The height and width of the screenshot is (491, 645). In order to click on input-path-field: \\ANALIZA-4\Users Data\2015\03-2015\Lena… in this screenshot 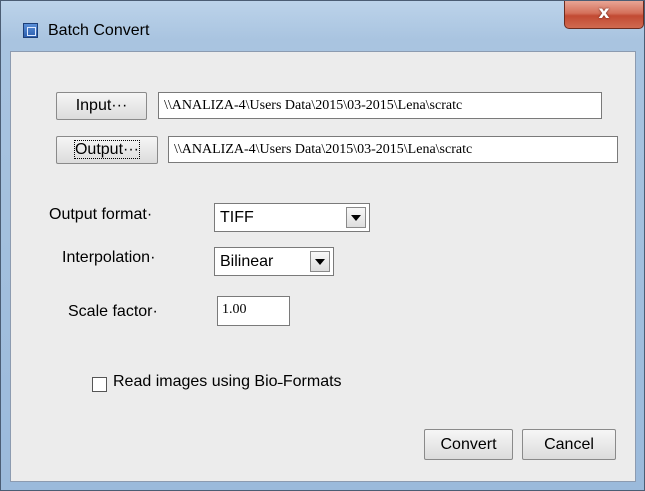, I will do `click(380, 105)`.